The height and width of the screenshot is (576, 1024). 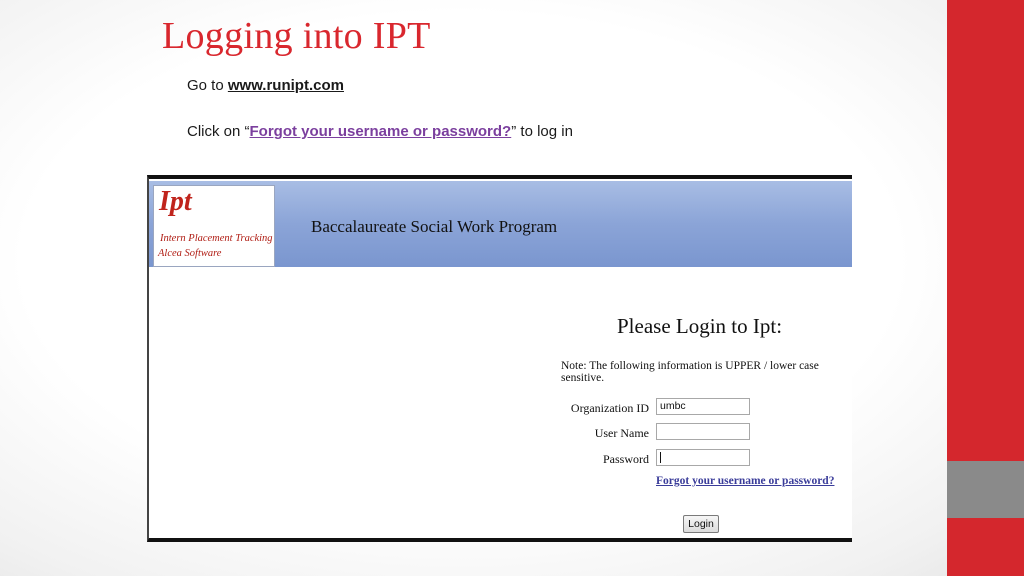 I want to click on instruction-line-1: Go to www.runipt.com, so click(x=265, y=85).